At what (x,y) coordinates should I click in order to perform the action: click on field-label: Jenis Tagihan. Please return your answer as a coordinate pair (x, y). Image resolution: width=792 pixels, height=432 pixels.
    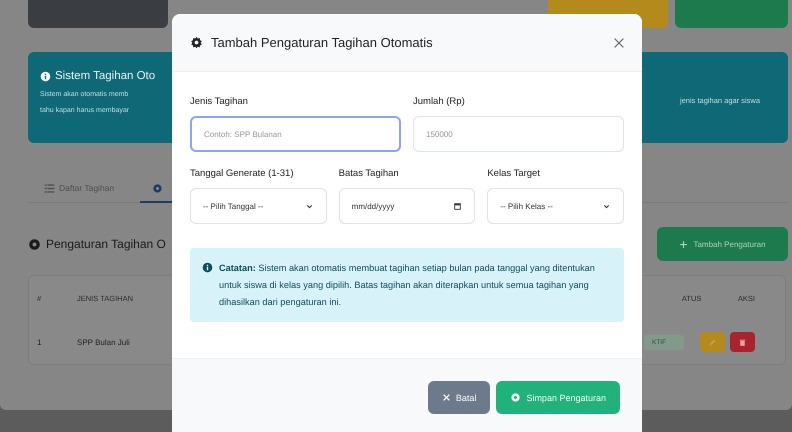
    Looking at the image, I should click on (219, 101).